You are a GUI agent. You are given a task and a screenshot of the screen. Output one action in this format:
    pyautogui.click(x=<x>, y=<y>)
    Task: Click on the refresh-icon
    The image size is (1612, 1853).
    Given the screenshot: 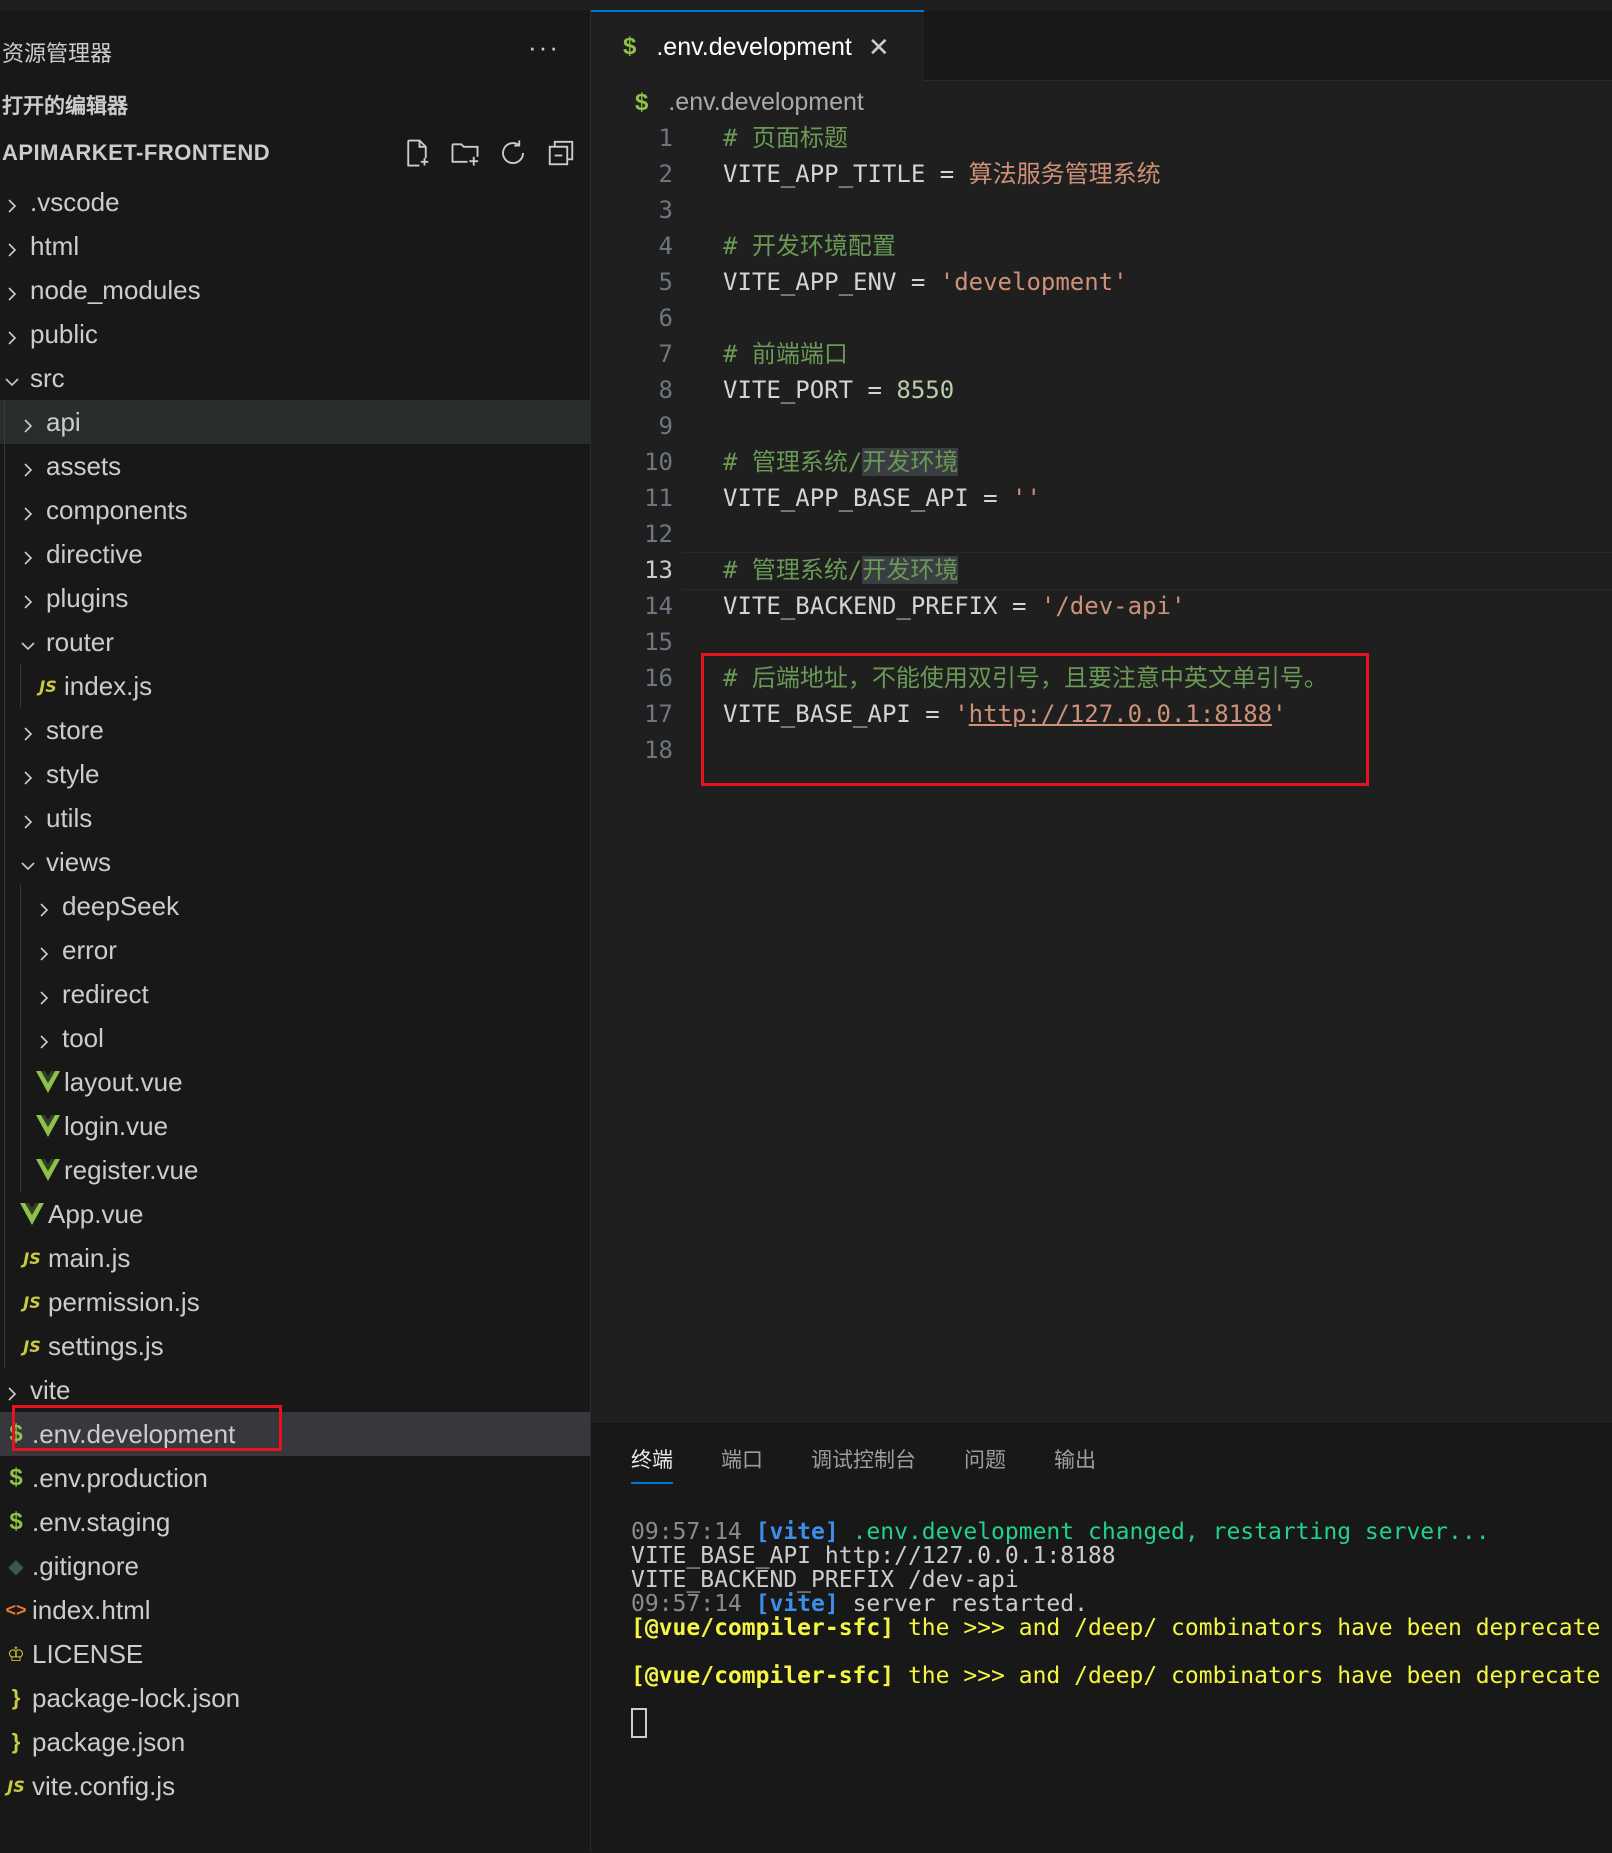 What is the action you would take?
    pyautogui.click(x=513, y=153)
    